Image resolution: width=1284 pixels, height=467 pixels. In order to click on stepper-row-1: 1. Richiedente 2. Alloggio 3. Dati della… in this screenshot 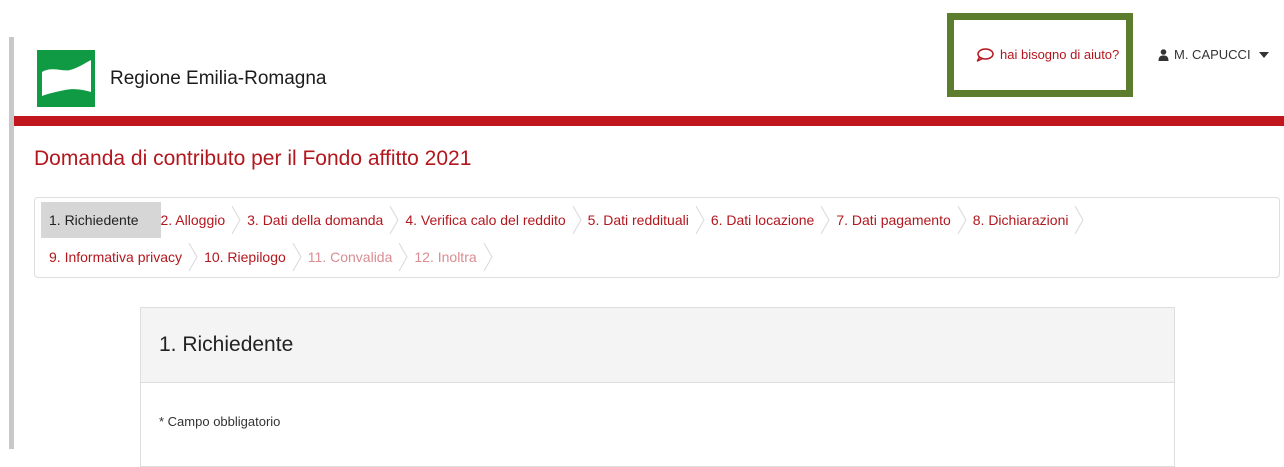, I will do `click(565, 220)`.